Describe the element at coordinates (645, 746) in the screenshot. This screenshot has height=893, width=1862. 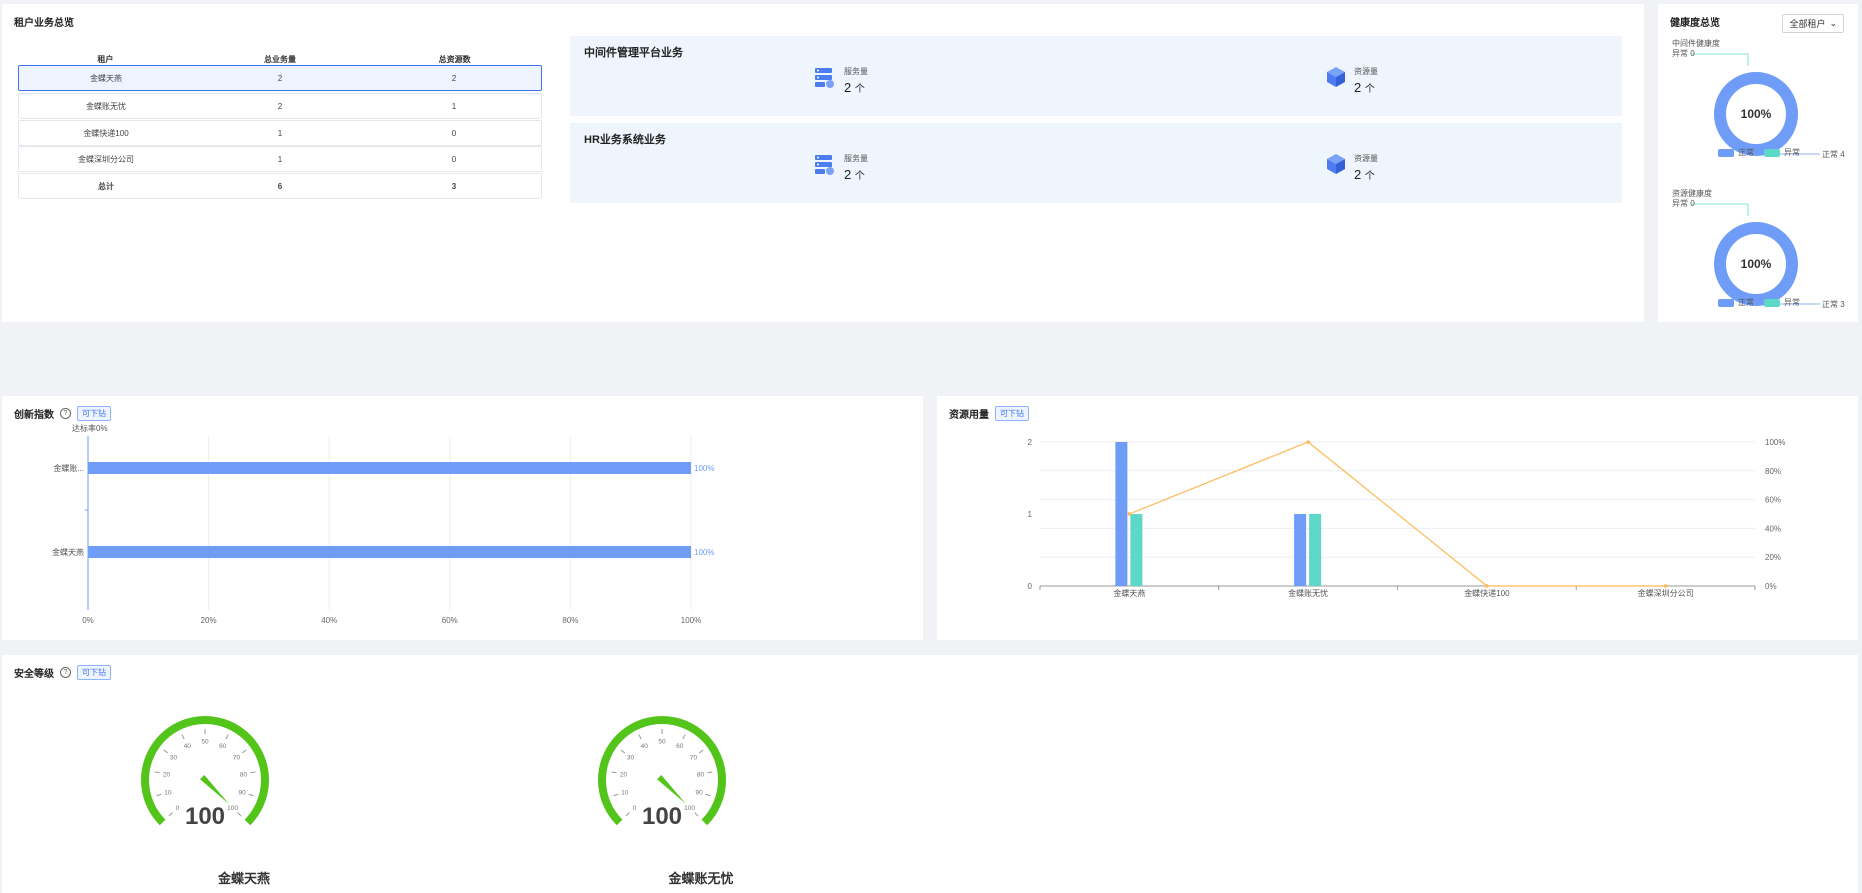
I see `gauge-tick-label: 40` at that location.